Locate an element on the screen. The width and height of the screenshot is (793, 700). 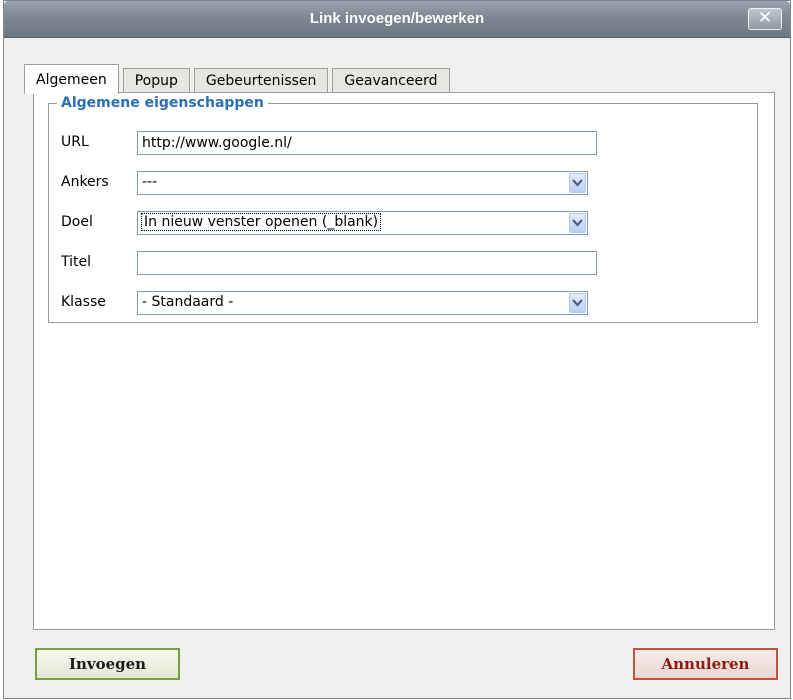
tab-general: Algemeen is located at coordinates (71, 79).